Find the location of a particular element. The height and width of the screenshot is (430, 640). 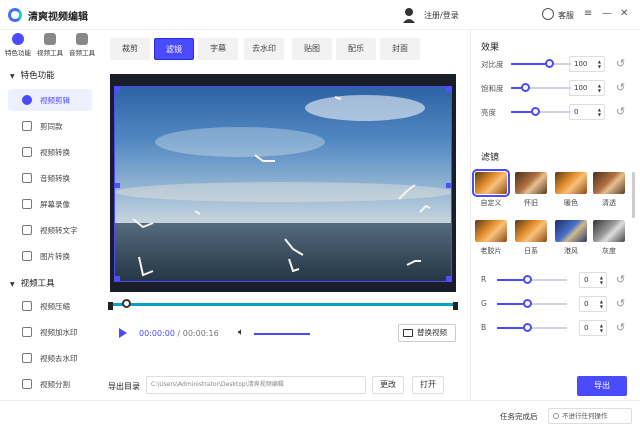

app-title: 清爽视频编辑 is located at coordinates (58, 17).